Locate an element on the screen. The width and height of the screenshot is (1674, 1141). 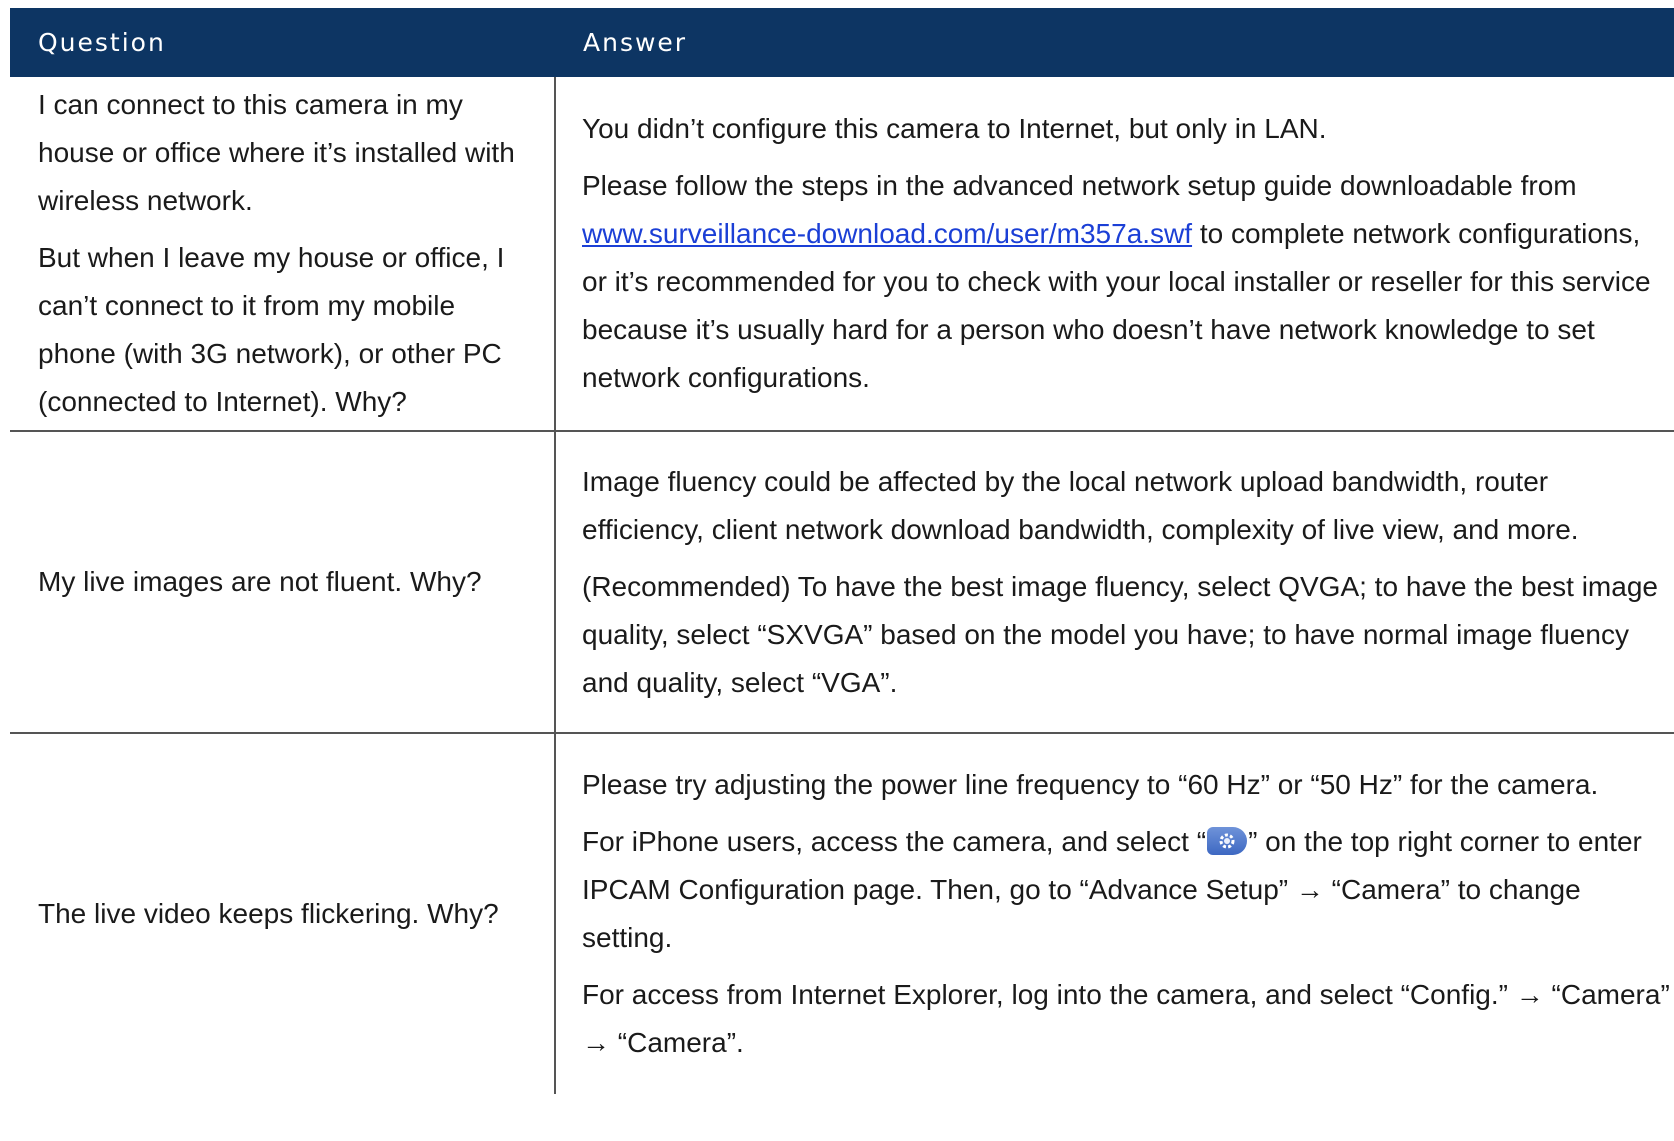
question-cell: The live video keeps flickering. Why? is located at coordinates (283, 913).